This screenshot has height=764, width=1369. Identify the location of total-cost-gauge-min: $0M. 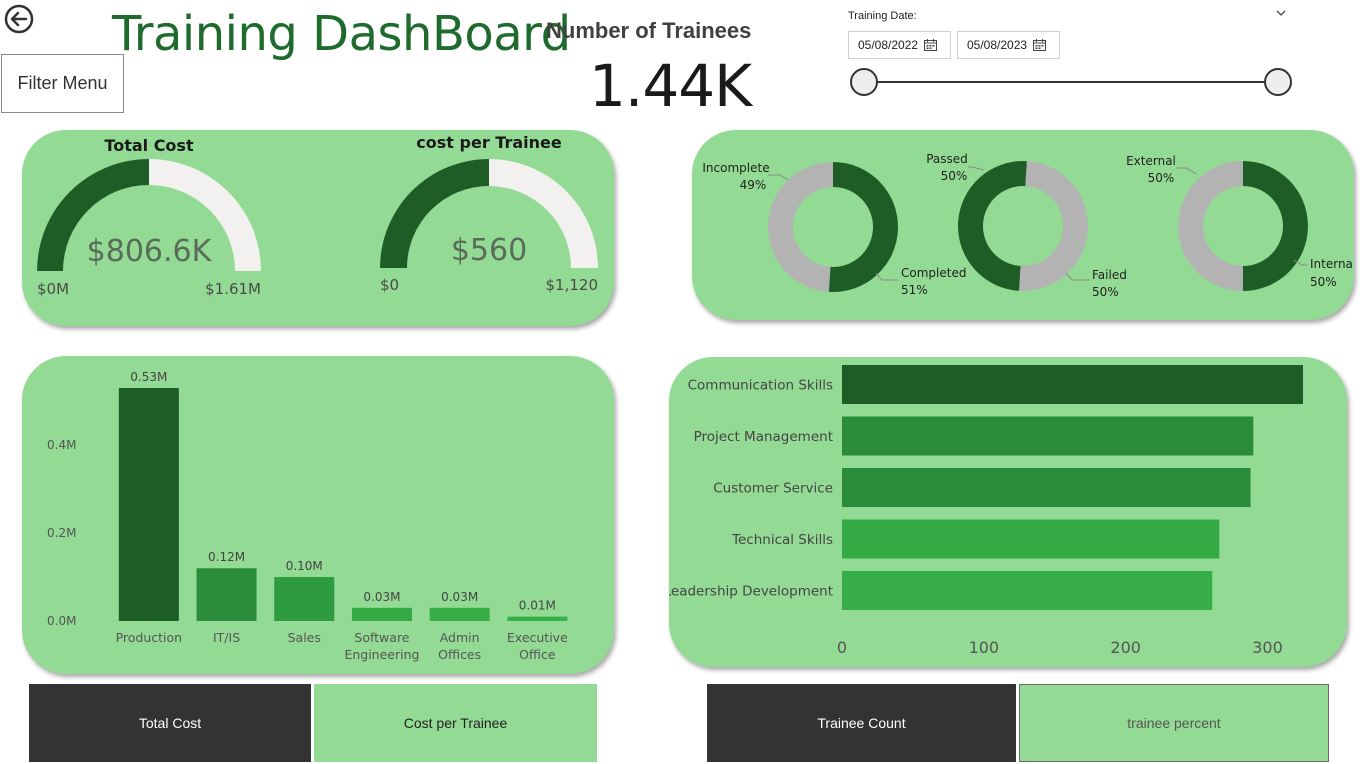
(53, 289).